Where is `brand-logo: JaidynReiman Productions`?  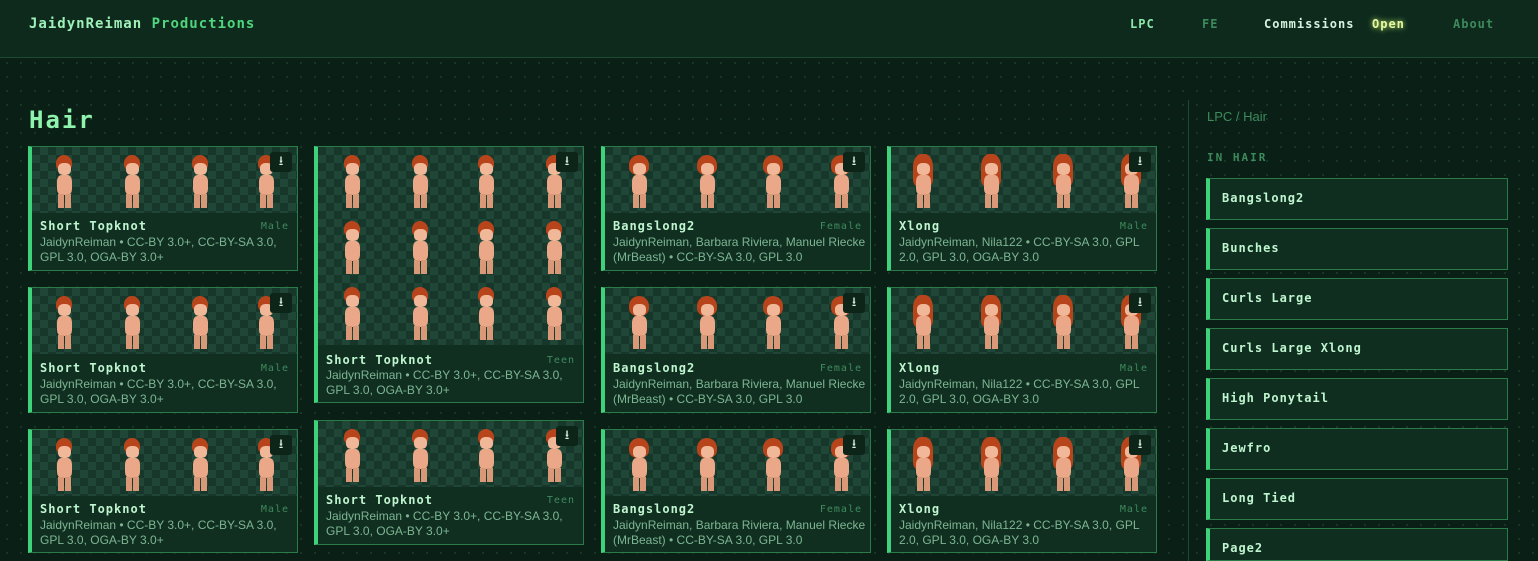
brand-logo: JaidynReiman Productions is located at coordinates (142, 24).